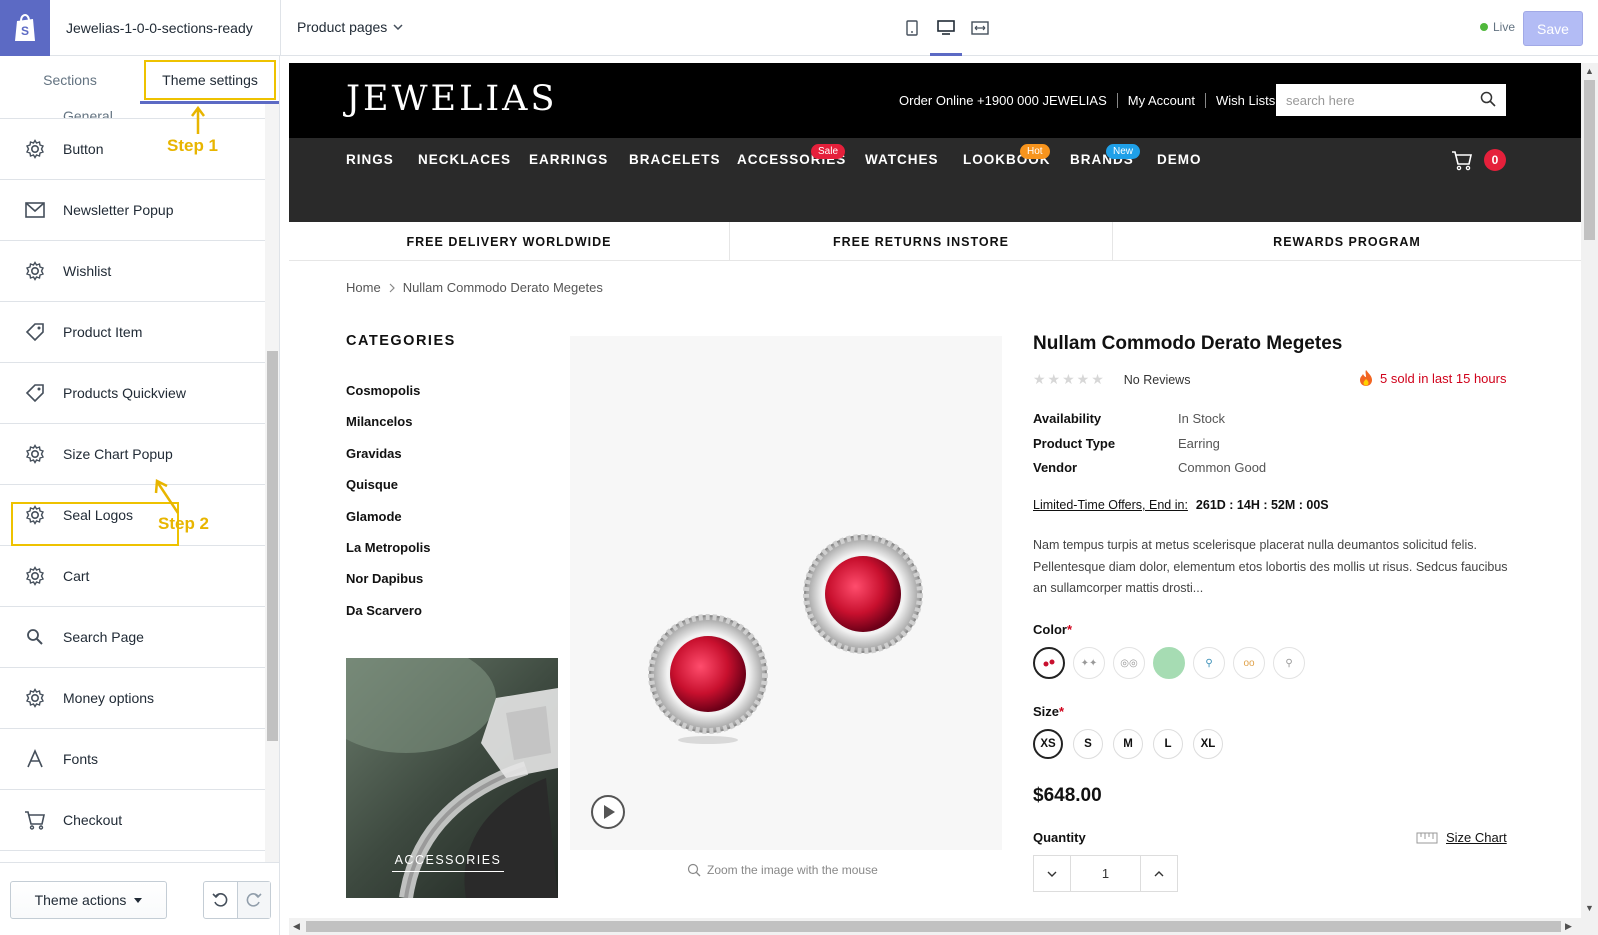 The width and height of the screenshot is (1598, 935). I want to click on spec-value: Earring, so click(1199, 443).